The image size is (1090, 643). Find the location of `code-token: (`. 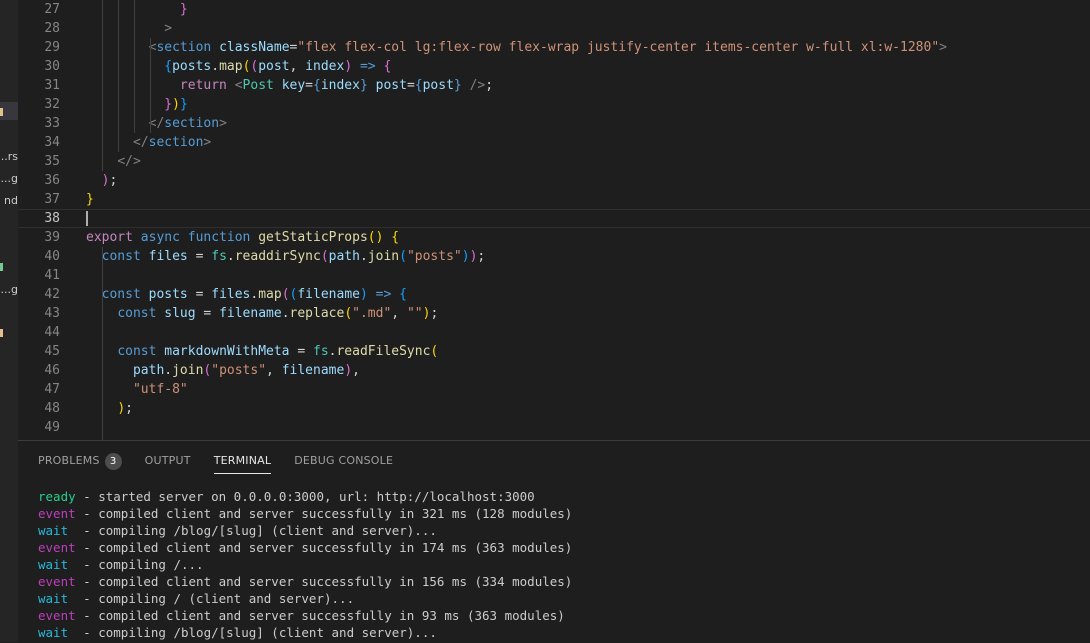

code-token: ( is located at coordinates (434, 351).